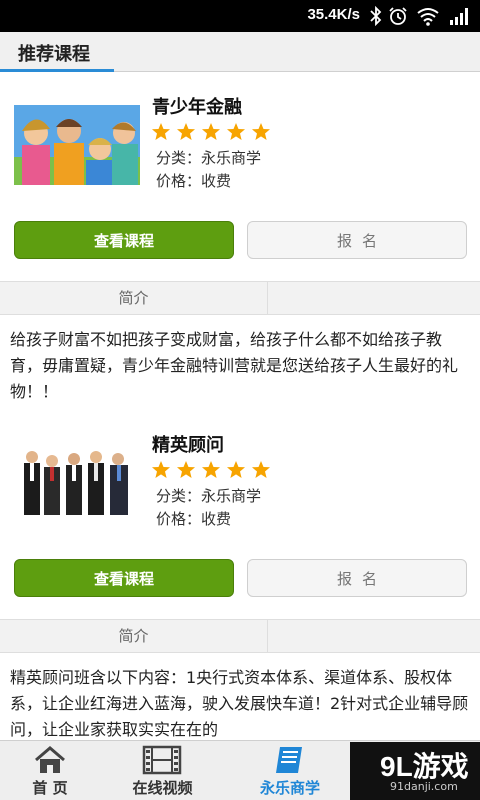 The height and width of the screenshot is (800, 480). Describe the element at coordinates (398, 16) in the screenshot. I see `alarm-icon` at that location.